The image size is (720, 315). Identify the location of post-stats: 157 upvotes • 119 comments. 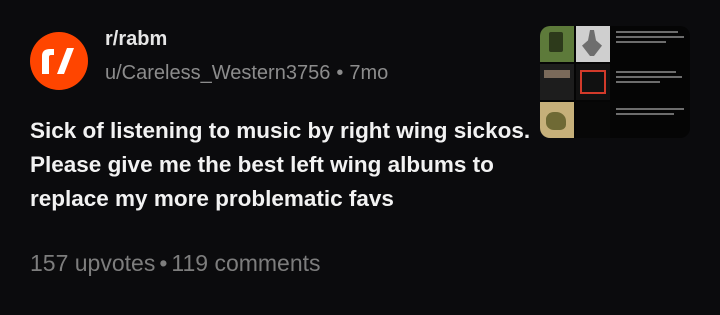
(175, 263).